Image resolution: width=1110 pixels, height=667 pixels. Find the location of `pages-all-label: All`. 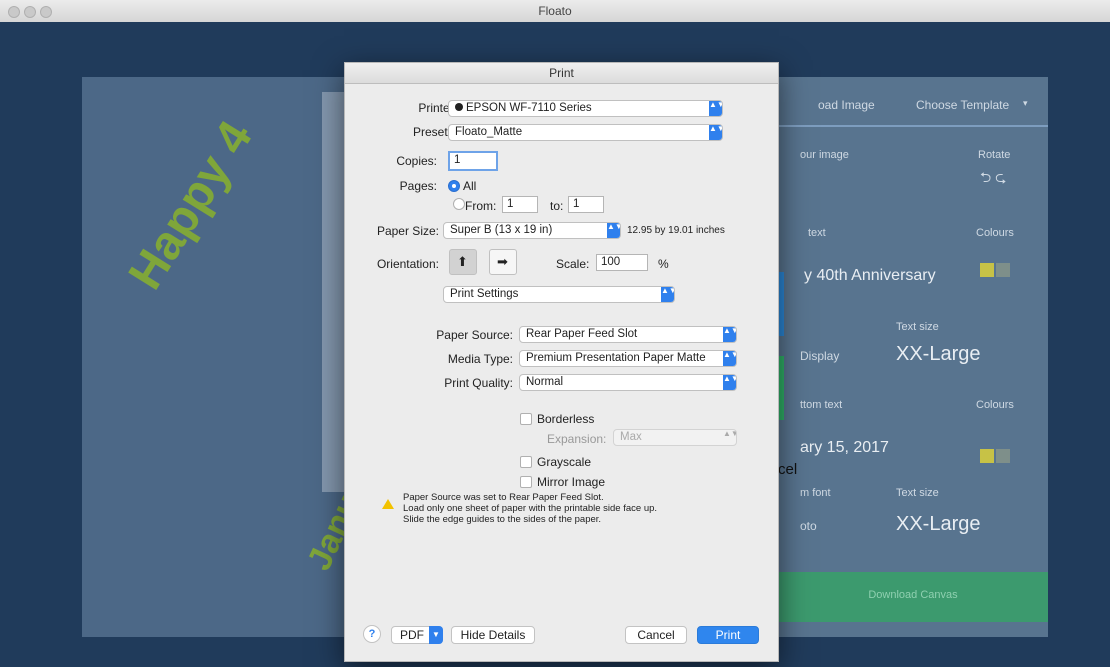

pages-all-label: All is located at coordinates (470, 186).